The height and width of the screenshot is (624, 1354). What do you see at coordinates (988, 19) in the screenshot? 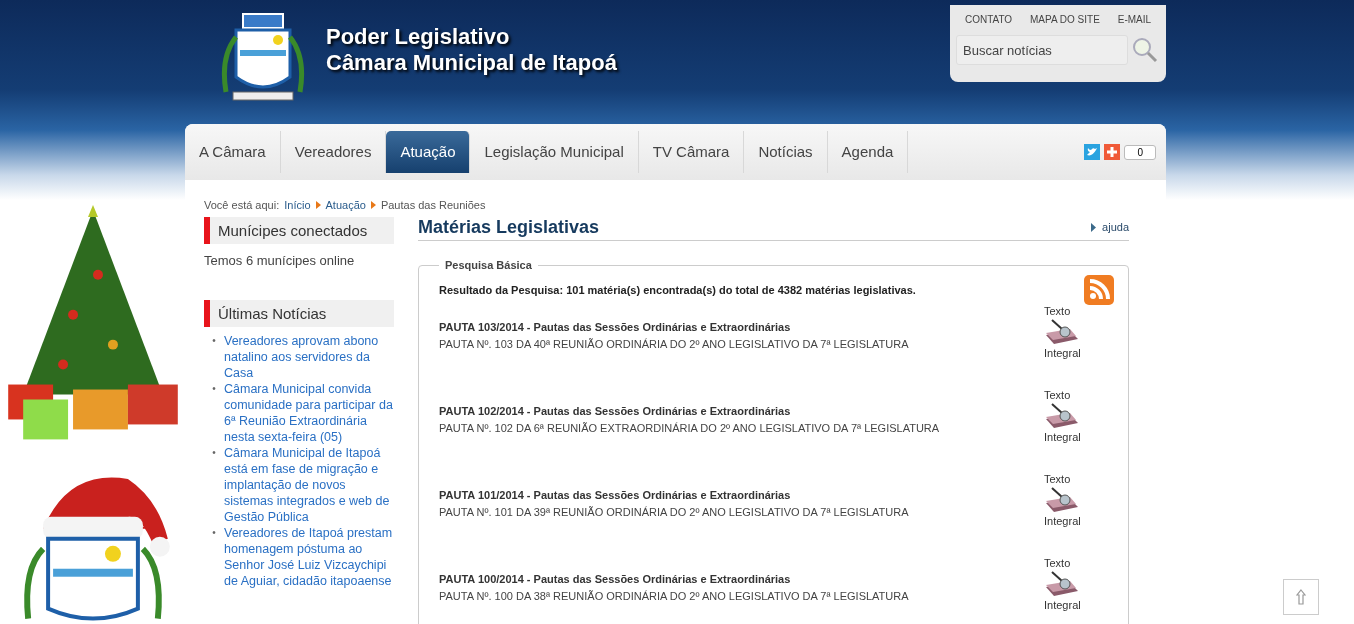
I see `top-link: CONTATO` at bounding box center [988, 19].